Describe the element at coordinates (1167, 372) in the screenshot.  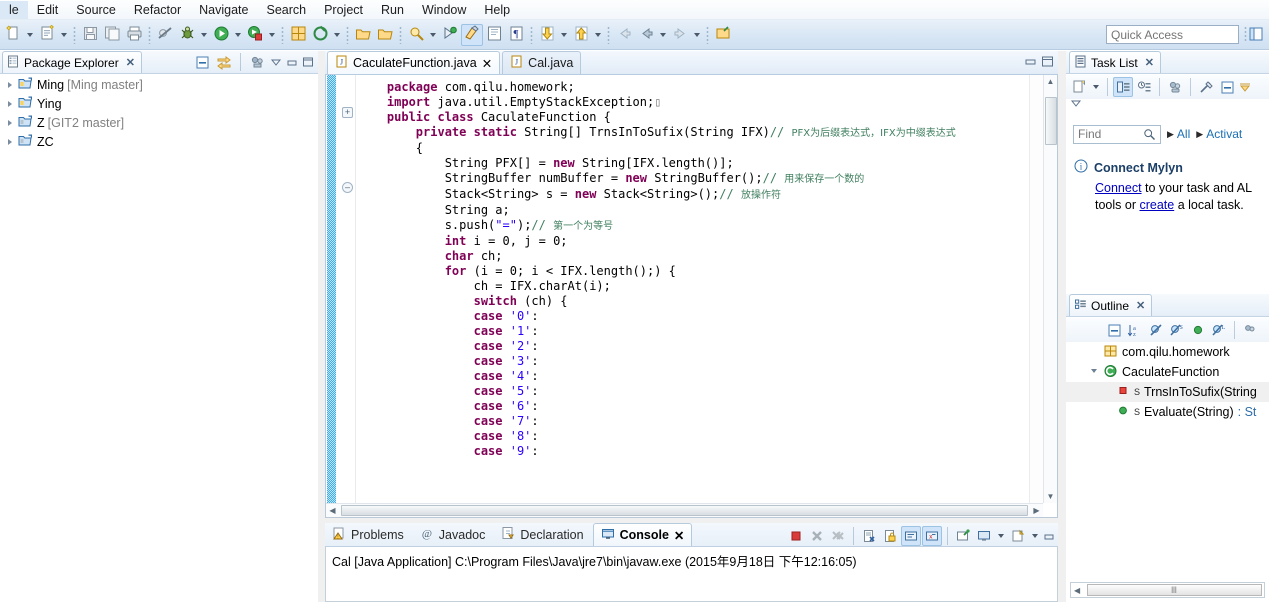
I see `outline-item-caculatefunction: CaculateFunction` at that location.